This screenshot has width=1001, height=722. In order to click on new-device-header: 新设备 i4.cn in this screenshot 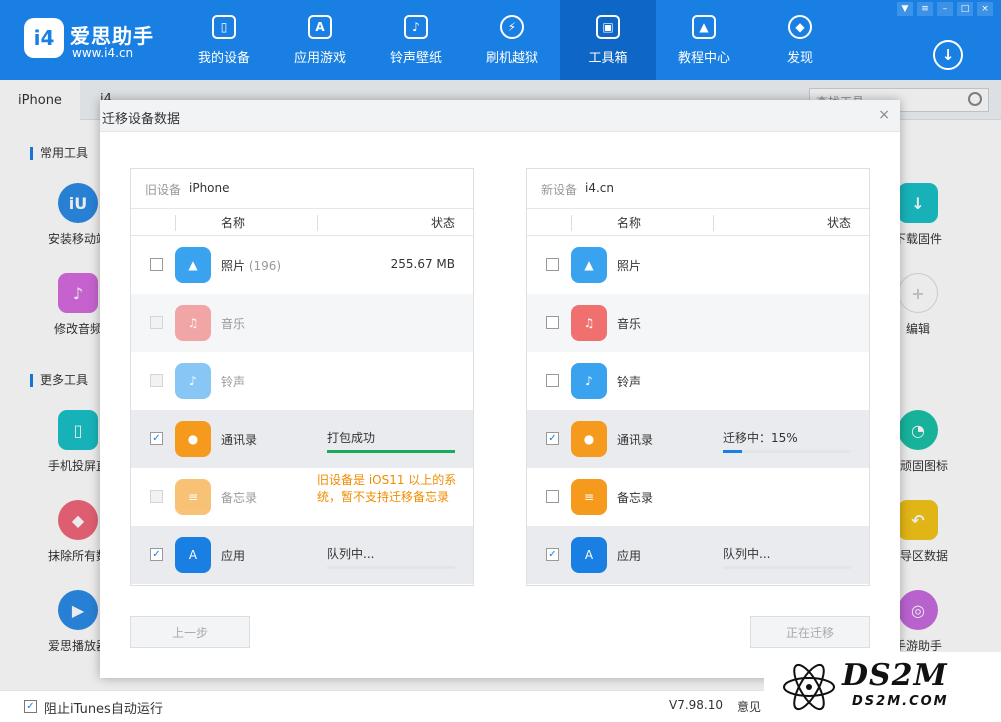, I will do `click(698, 189)`.